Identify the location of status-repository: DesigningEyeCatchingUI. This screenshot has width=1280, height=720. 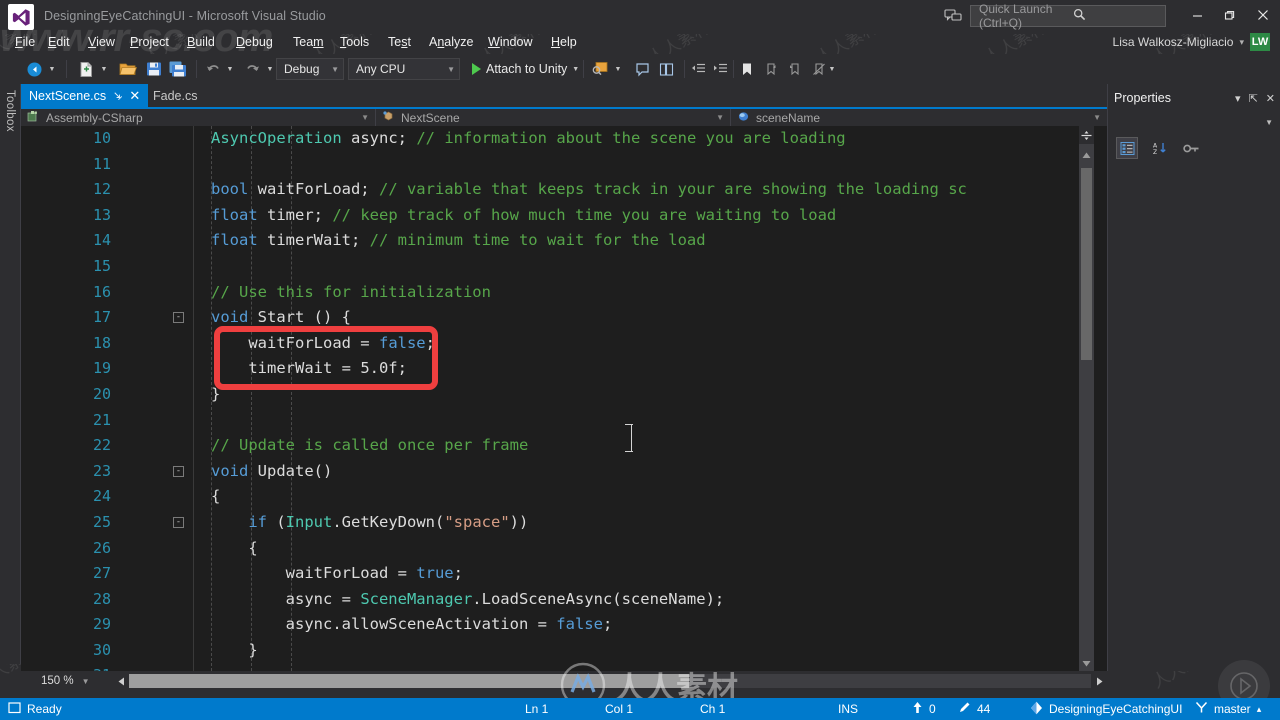
(1106, 709).